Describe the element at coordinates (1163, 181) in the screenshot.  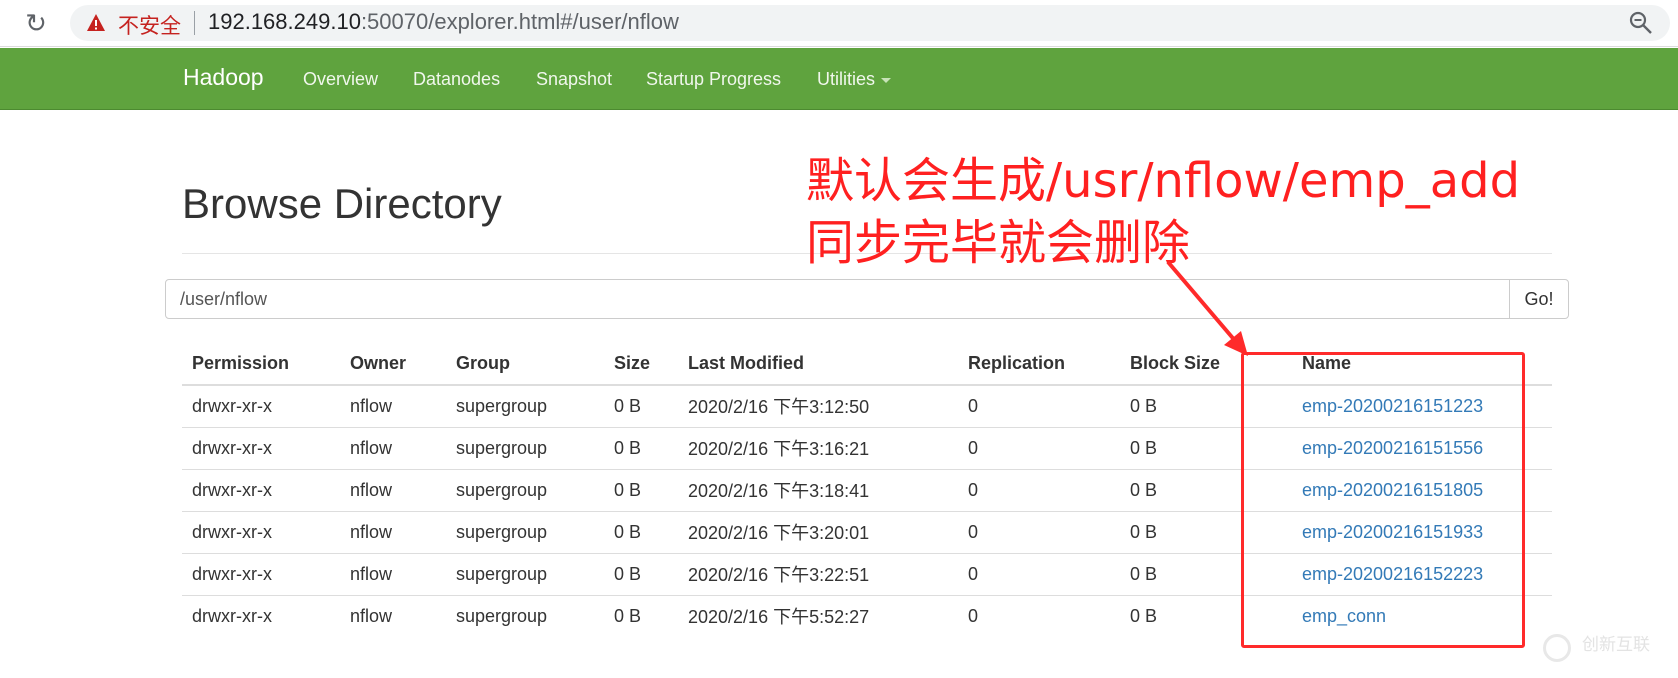
I see `annotation-line-1: 默认会生成/usr/nflow/emp_add` at that location.